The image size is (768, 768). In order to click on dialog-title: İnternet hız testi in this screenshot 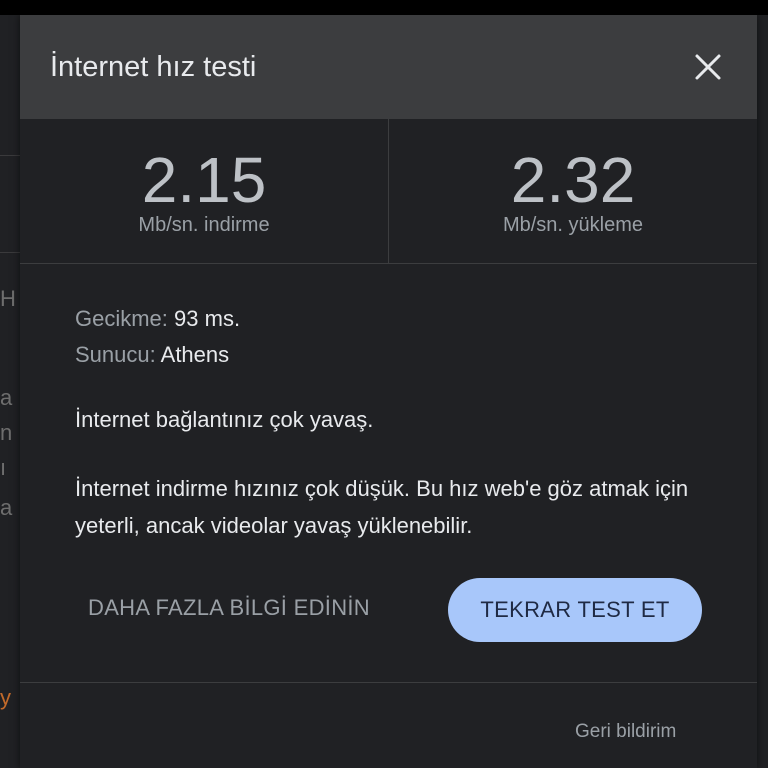, I will do `click(153, 67)`.